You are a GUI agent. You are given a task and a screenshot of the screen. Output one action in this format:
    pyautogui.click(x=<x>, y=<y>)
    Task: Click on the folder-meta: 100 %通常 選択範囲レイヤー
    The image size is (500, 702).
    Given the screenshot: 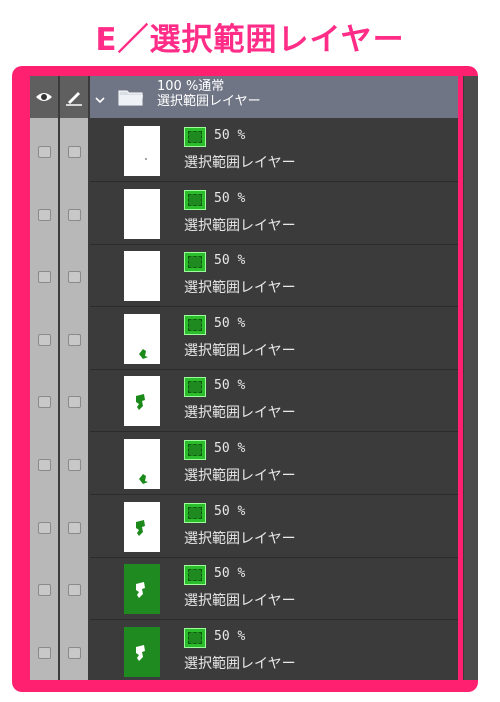 What is the action you would take?
    pyautogui.click(x=209, y=94)
    